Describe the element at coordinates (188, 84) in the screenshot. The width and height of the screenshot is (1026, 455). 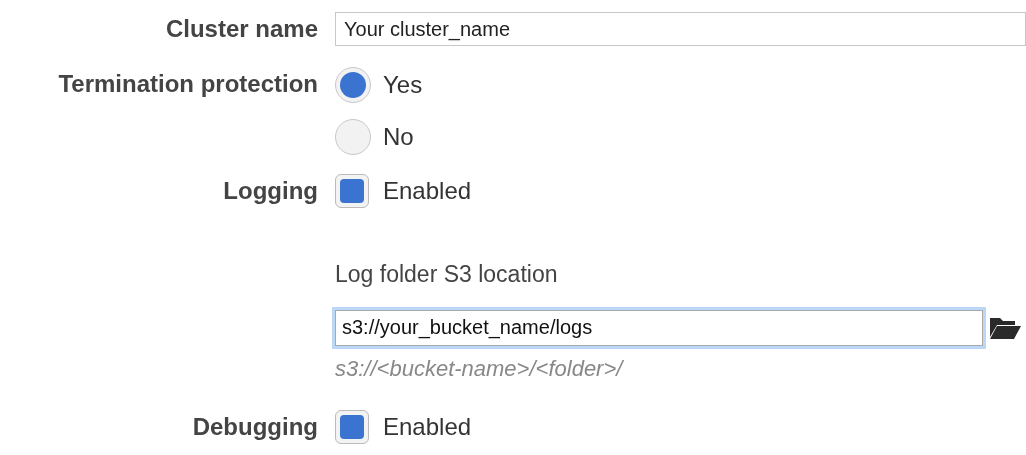
I see `field-label: Termination protection` at that location.